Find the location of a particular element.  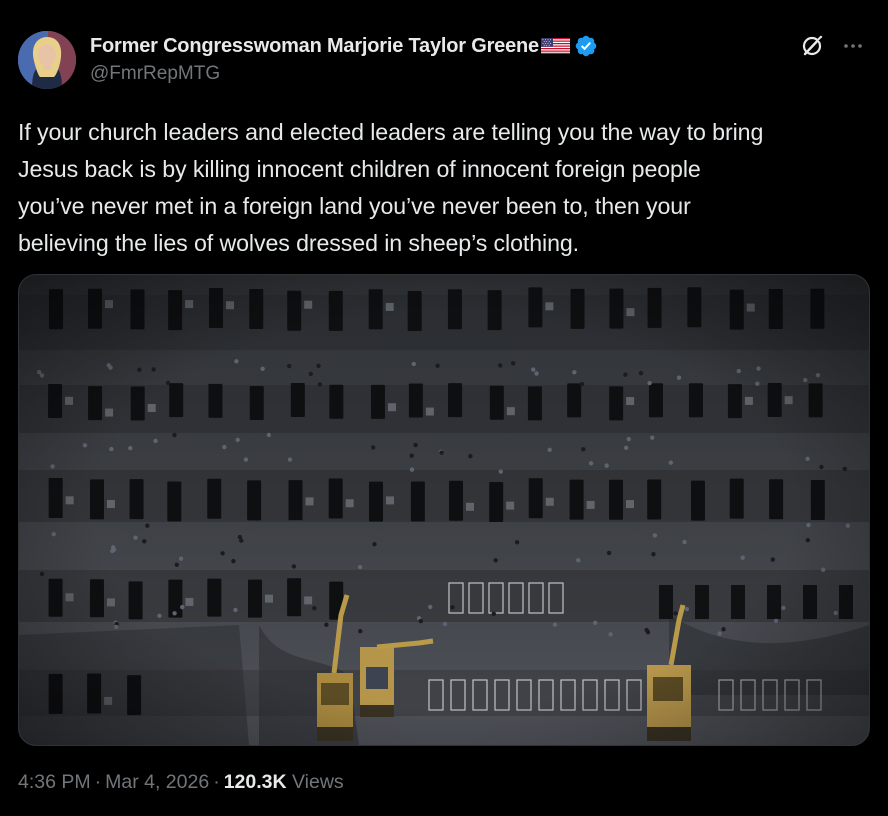

views-label: Views is located at coordinates (318, 782).